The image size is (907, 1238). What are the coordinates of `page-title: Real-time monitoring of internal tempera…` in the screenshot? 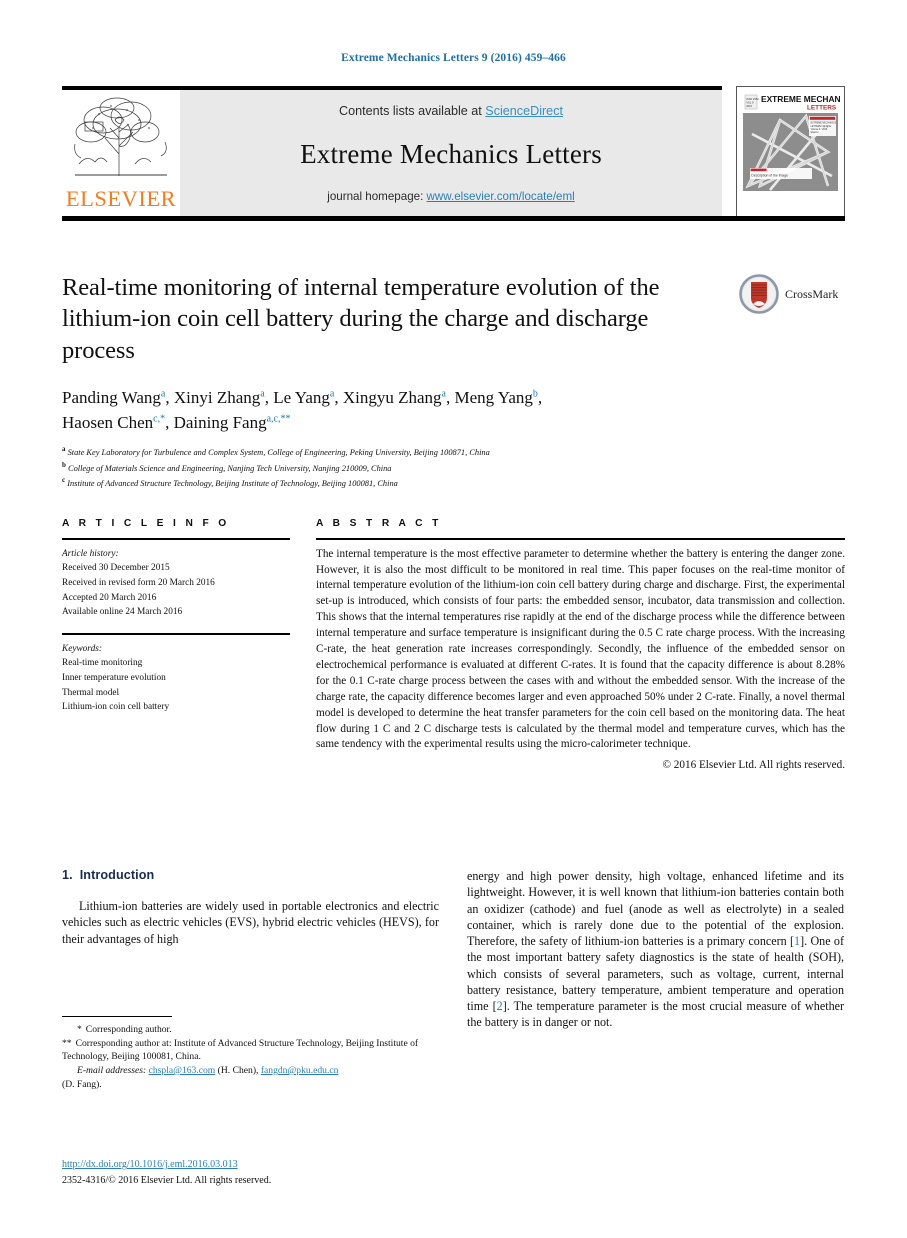 It's located at (361, 319).